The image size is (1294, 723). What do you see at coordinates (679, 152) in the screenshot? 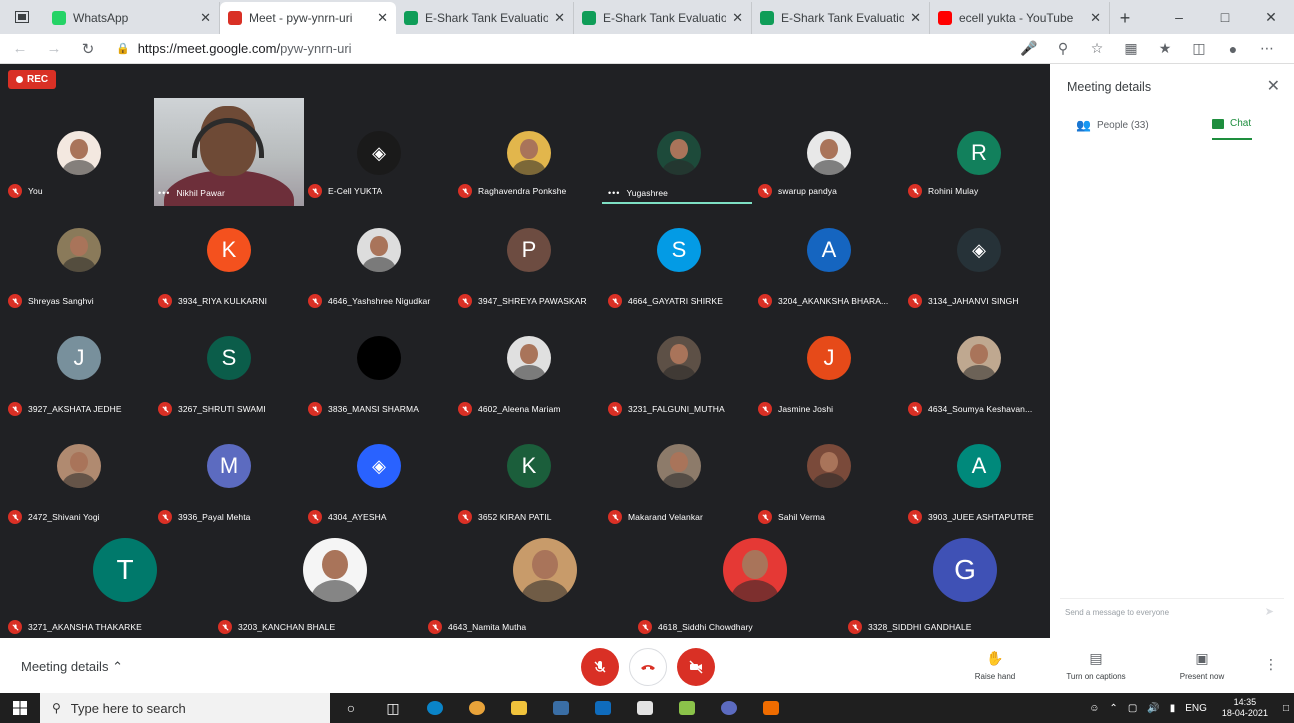
I see `participant-tile: ••• Yugashree` at bounding box center [679, 152].